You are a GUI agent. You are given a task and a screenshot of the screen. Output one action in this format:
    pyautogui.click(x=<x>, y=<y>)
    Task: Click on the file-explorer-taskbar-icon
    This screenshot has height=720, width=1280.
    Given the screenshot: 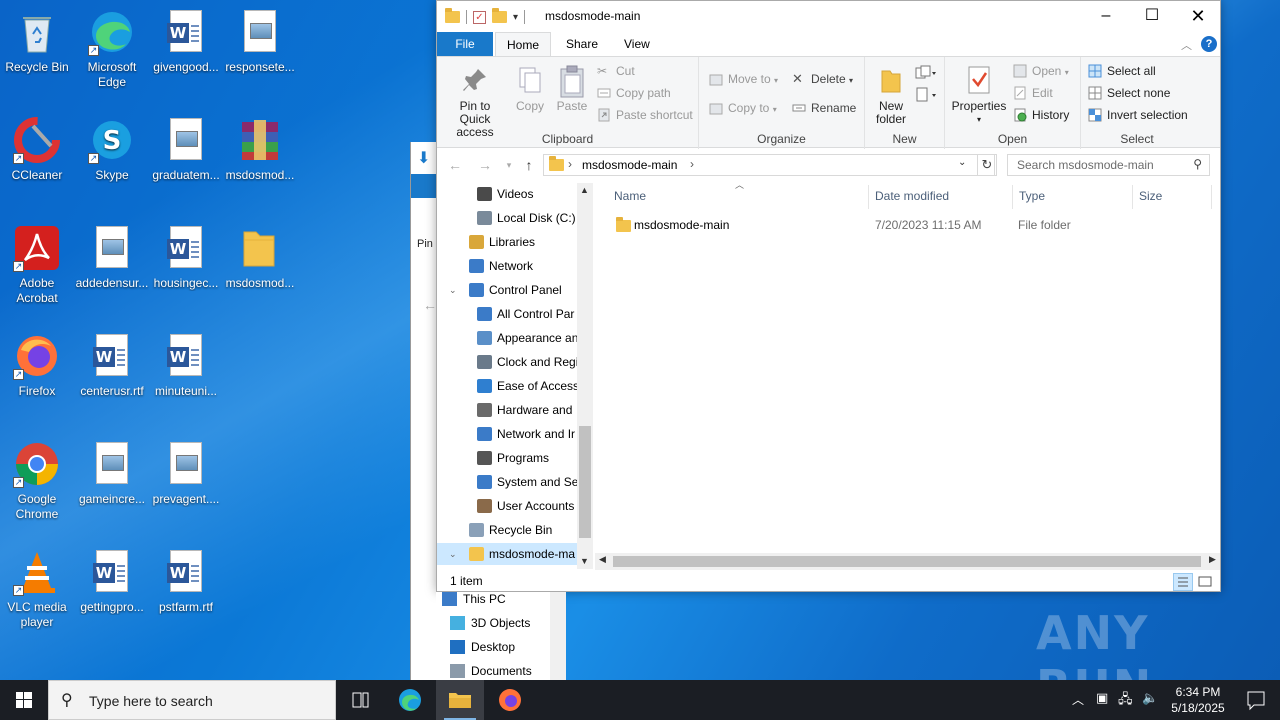 What is the action you would take?
    pyautogui.click(x=460, y=700)
    